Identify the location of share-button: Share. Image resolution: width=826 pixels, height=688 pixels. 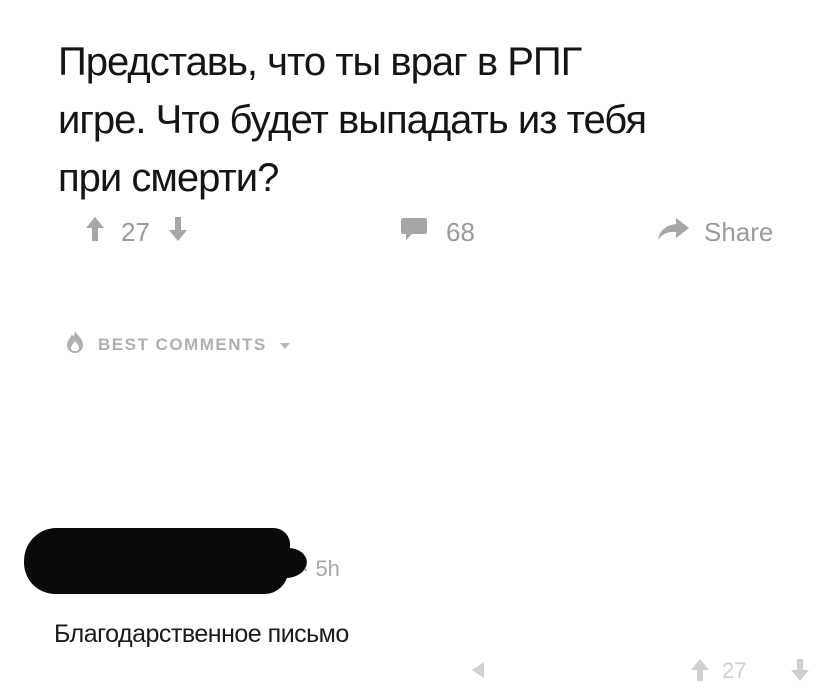
(714, 232).